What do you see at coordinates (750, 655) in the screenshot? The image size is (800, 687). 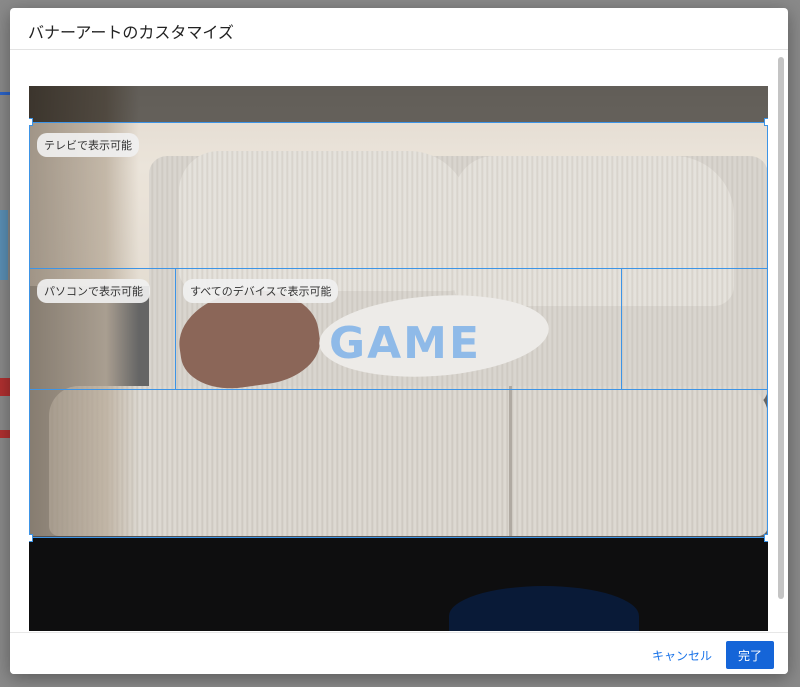 I see `done-button: 完了` at bounding box center [750, 655].